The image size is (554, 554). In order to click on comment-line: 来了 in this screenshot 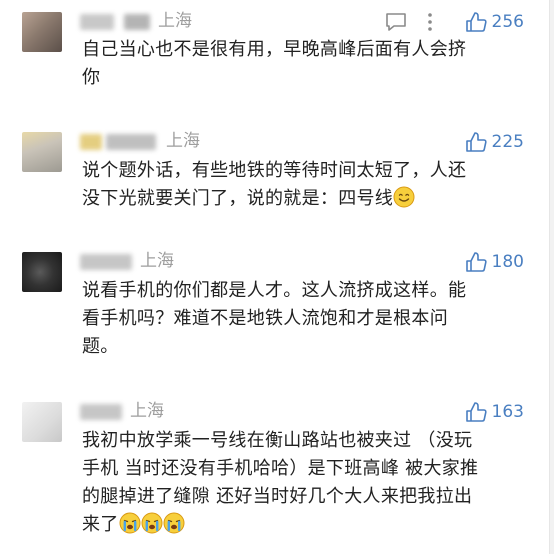, I will do `click(301, 525)`.